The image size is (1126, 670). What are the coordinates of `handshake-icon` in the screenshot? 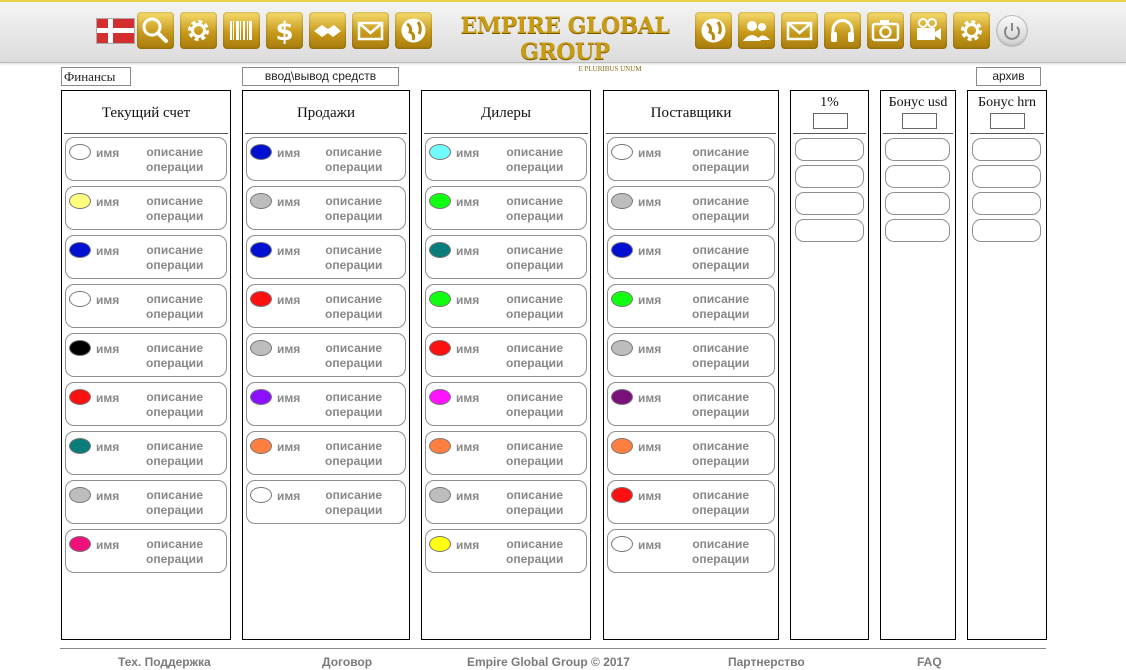 It's located at (327, 30).